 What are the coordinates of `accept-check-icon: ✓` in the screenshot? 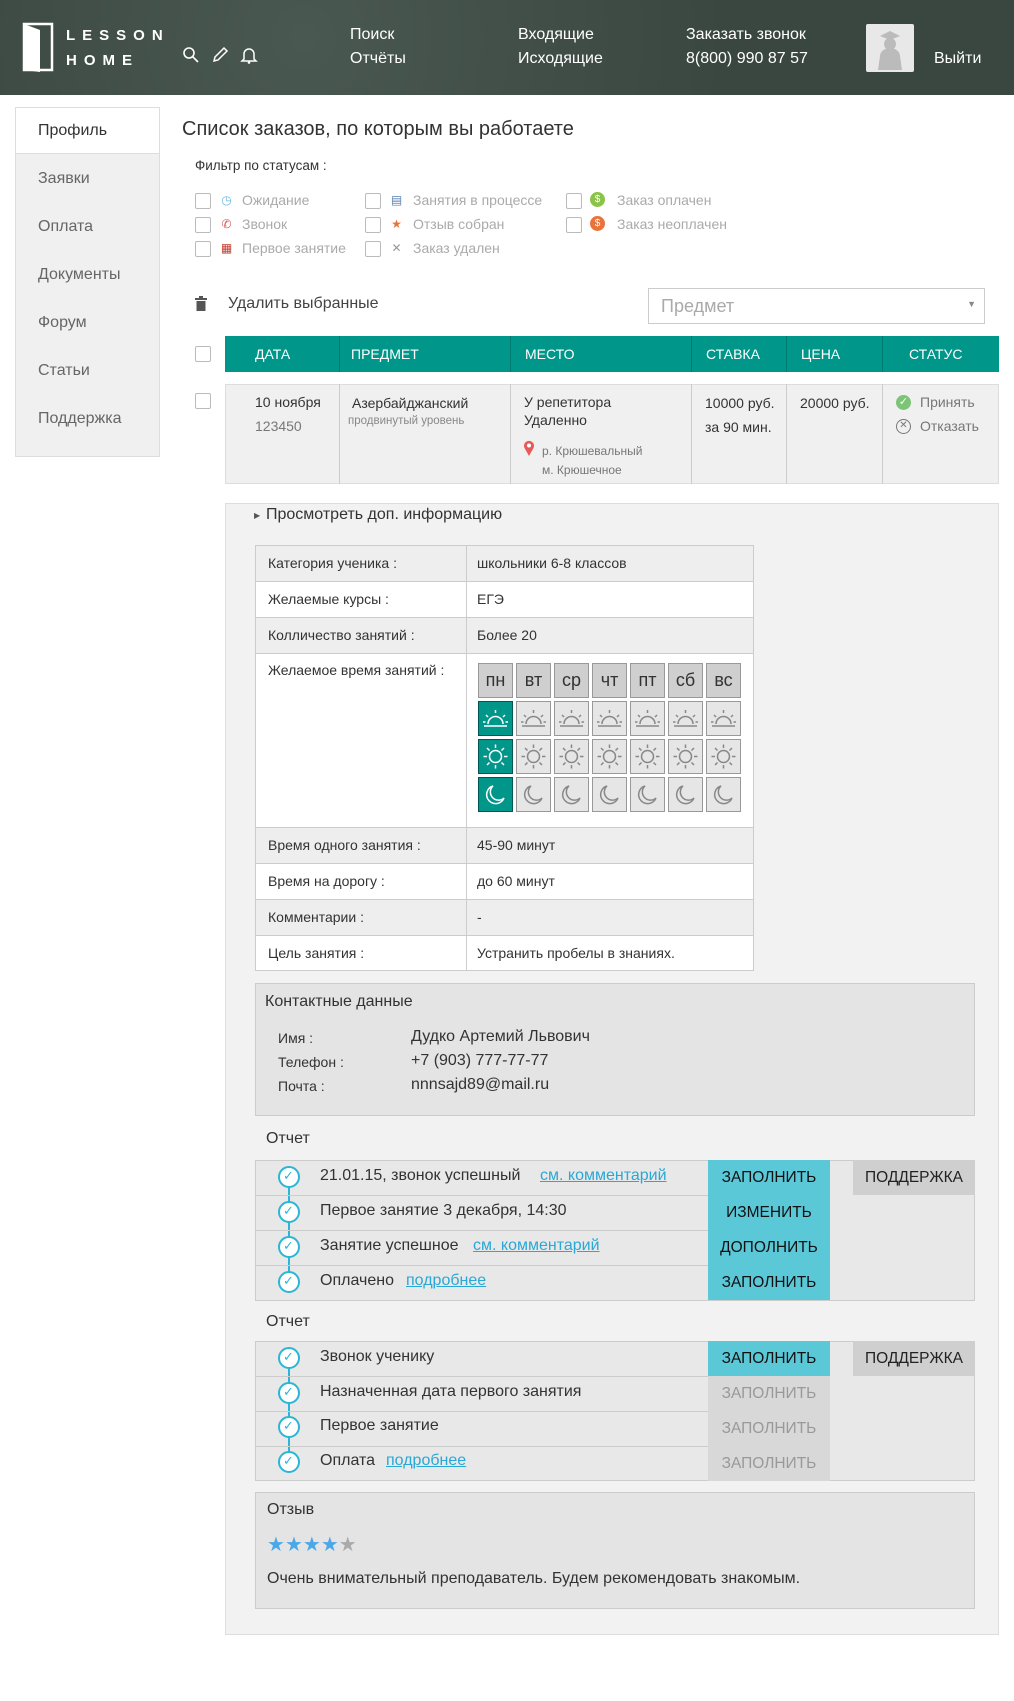 It's located at (903, 402).